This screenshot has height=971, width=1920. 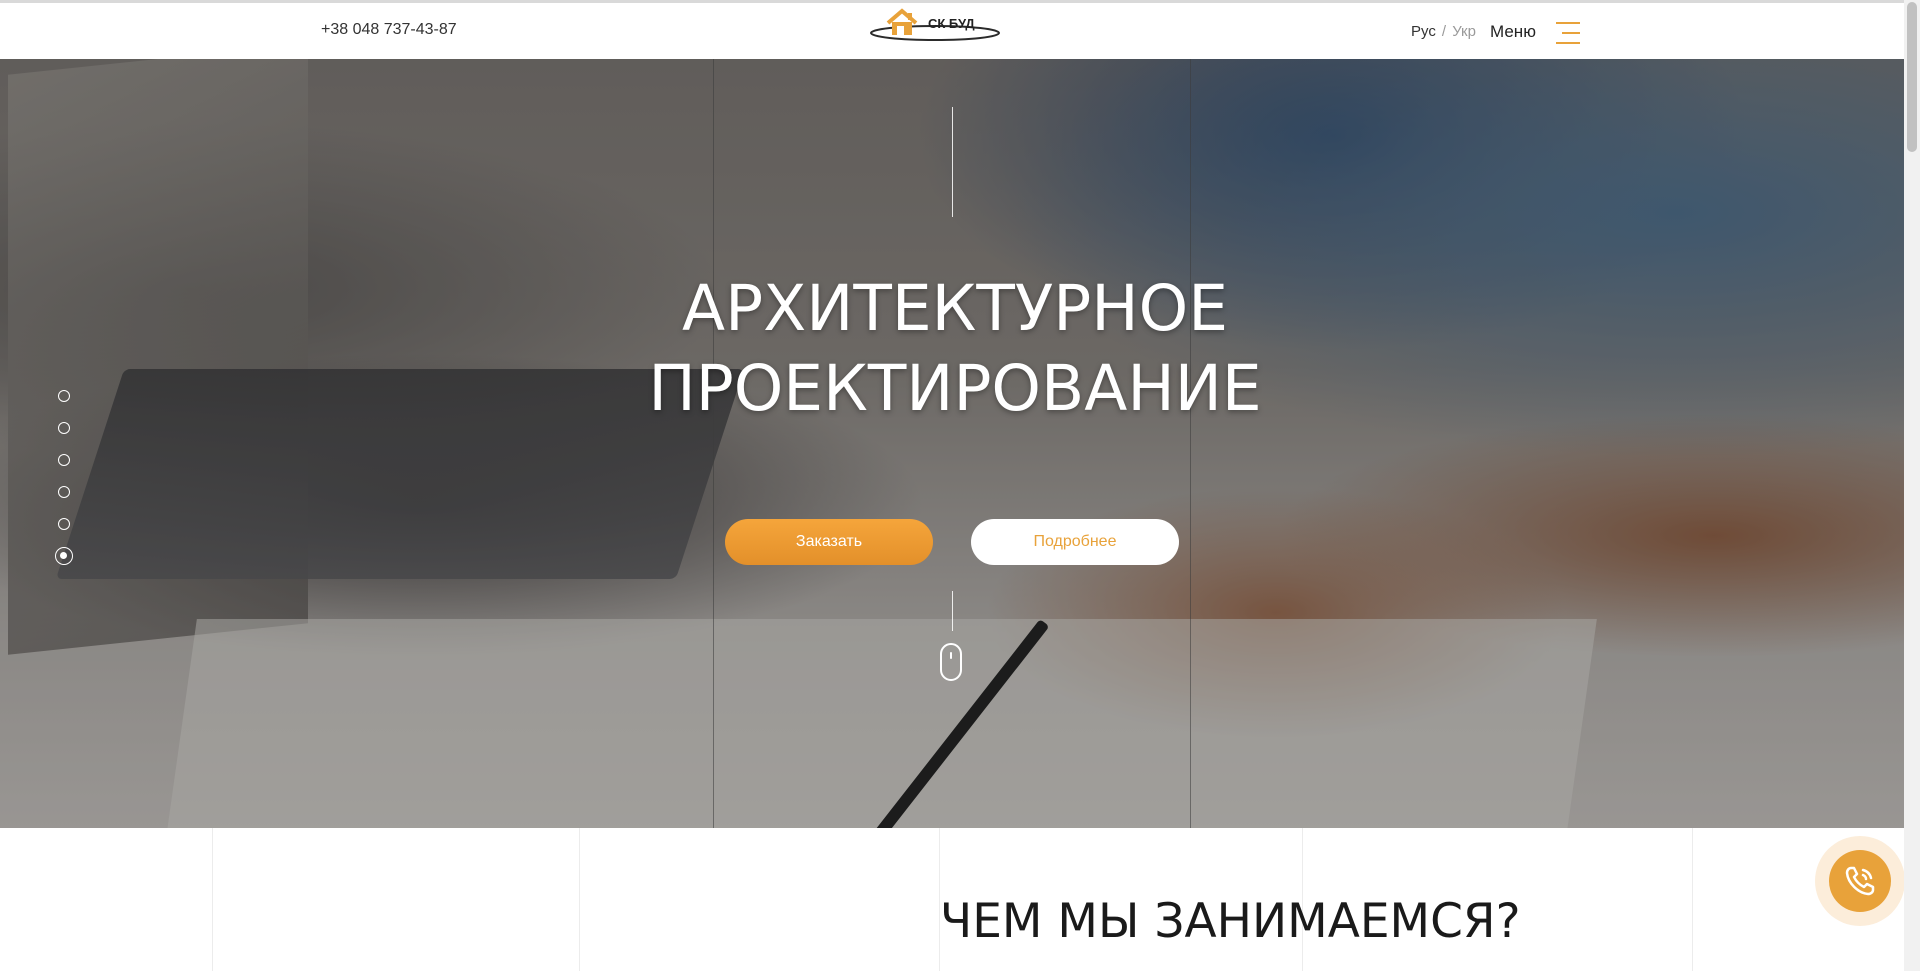 I want to click on call-widget, so click(x=1860, y=881).